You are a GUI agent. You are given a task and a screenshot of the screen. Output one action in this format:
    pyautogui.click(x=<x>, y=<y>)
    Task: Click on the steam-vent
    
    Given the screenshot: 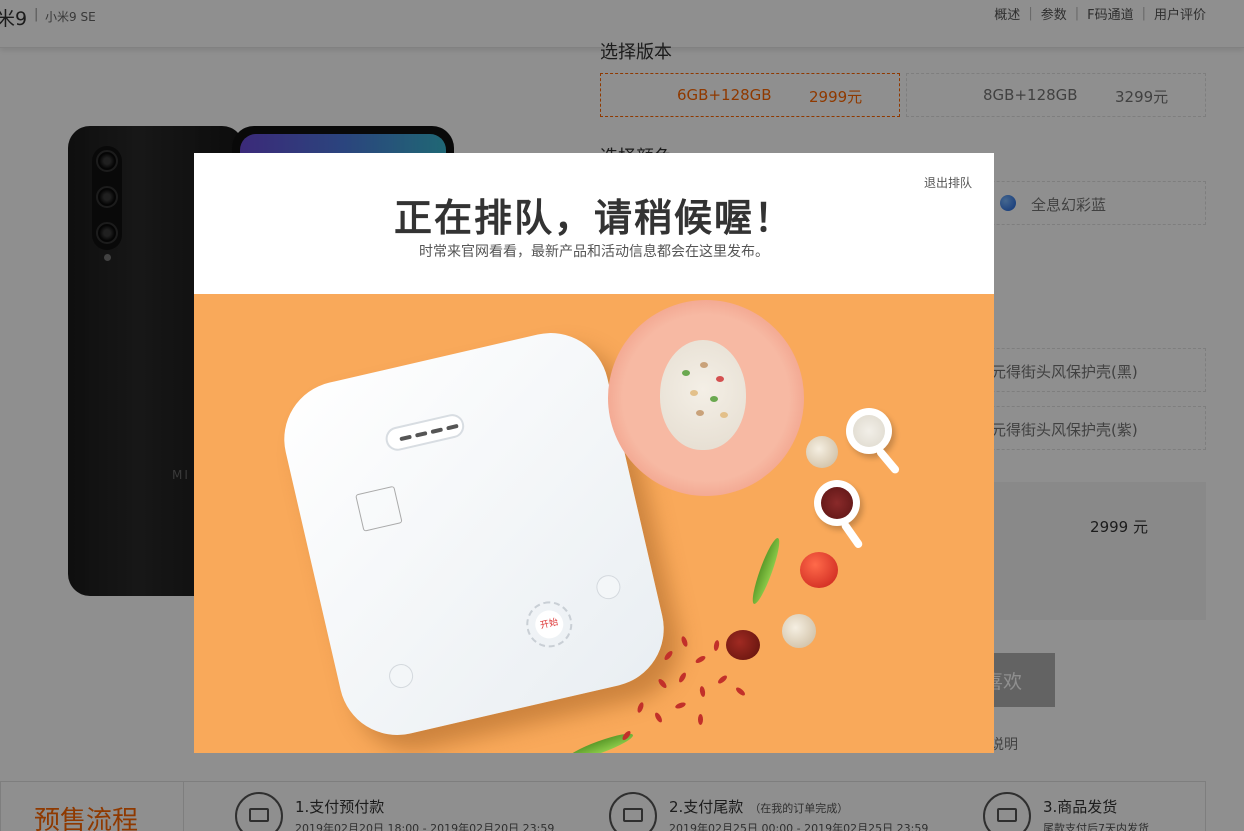 What is the action you would take?
    pyautogui.click(x=425, y=432)
    